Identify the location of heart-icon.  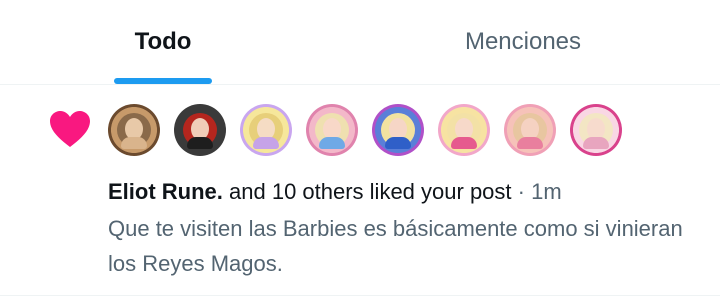
(70, 129).